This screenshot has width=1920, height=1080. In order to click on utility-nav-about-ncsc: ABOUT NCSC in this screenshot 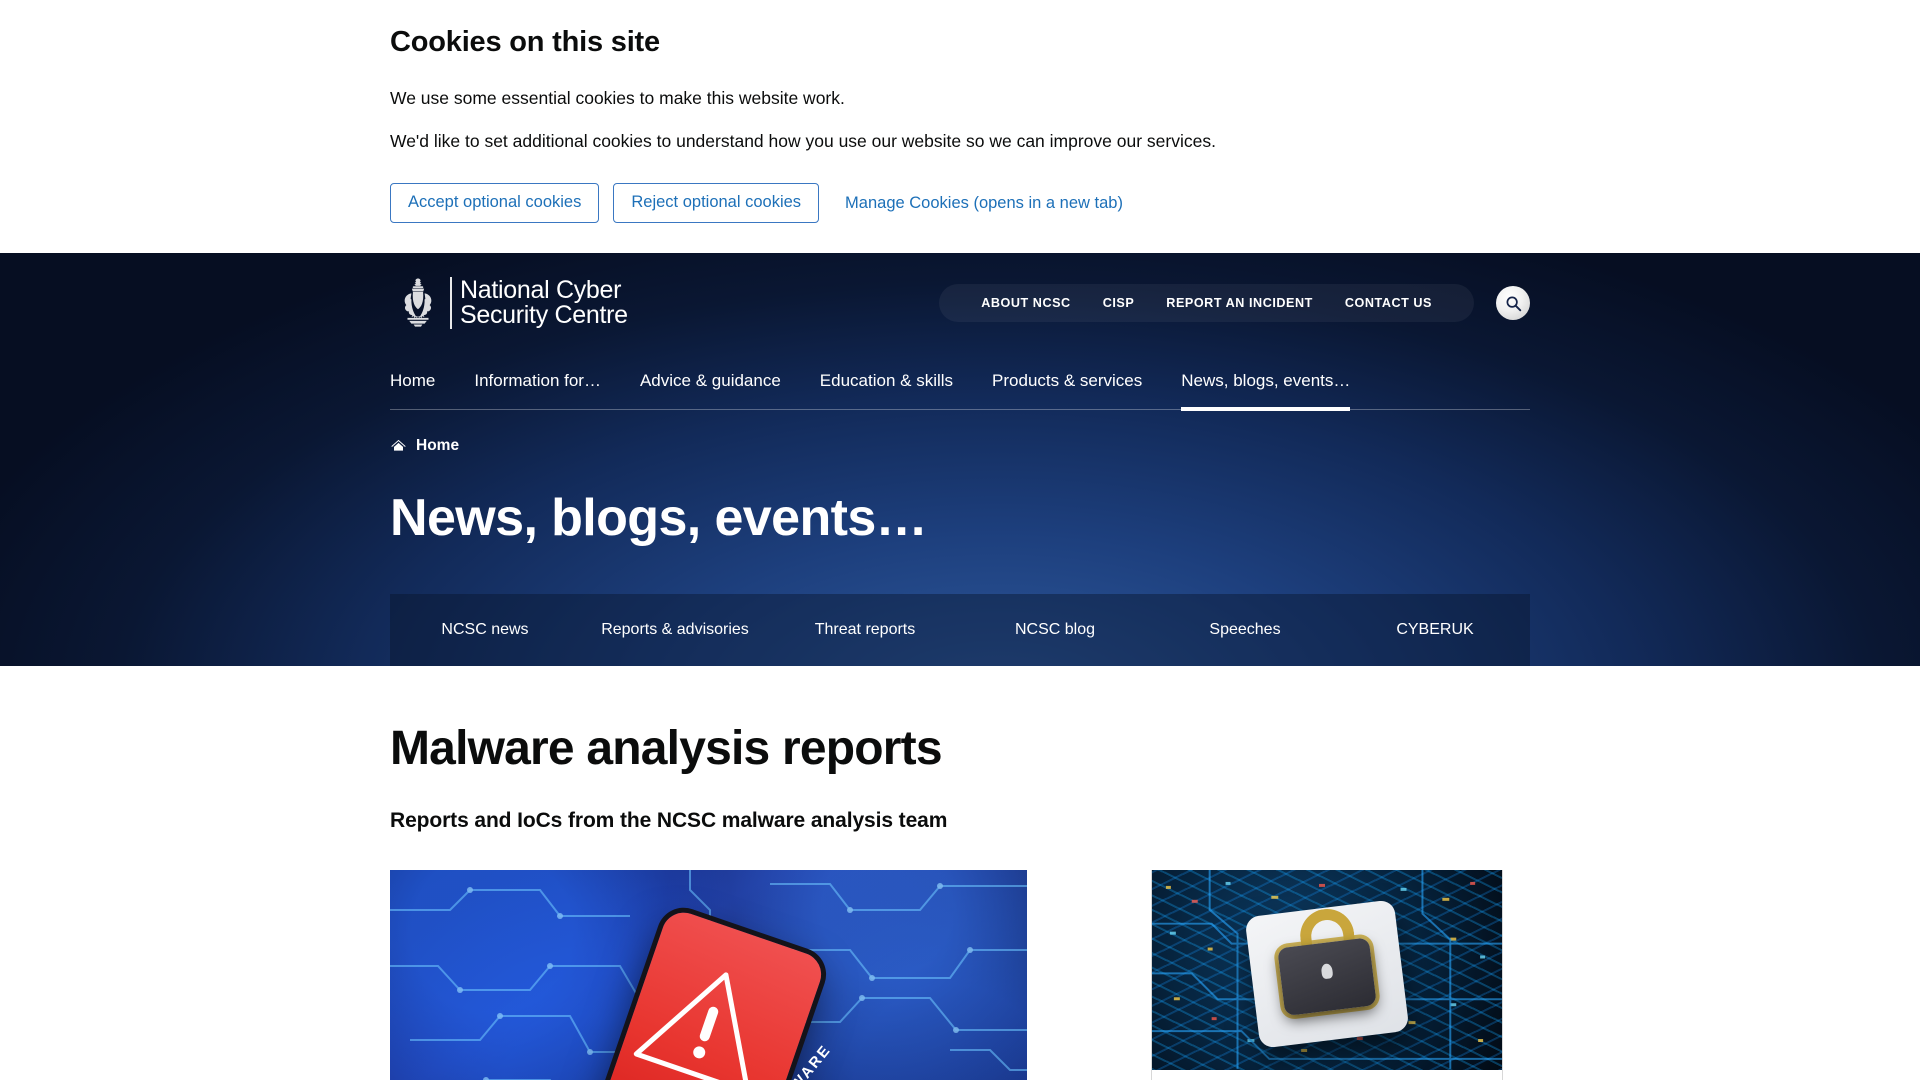, I will do `click(1025, 303)`.